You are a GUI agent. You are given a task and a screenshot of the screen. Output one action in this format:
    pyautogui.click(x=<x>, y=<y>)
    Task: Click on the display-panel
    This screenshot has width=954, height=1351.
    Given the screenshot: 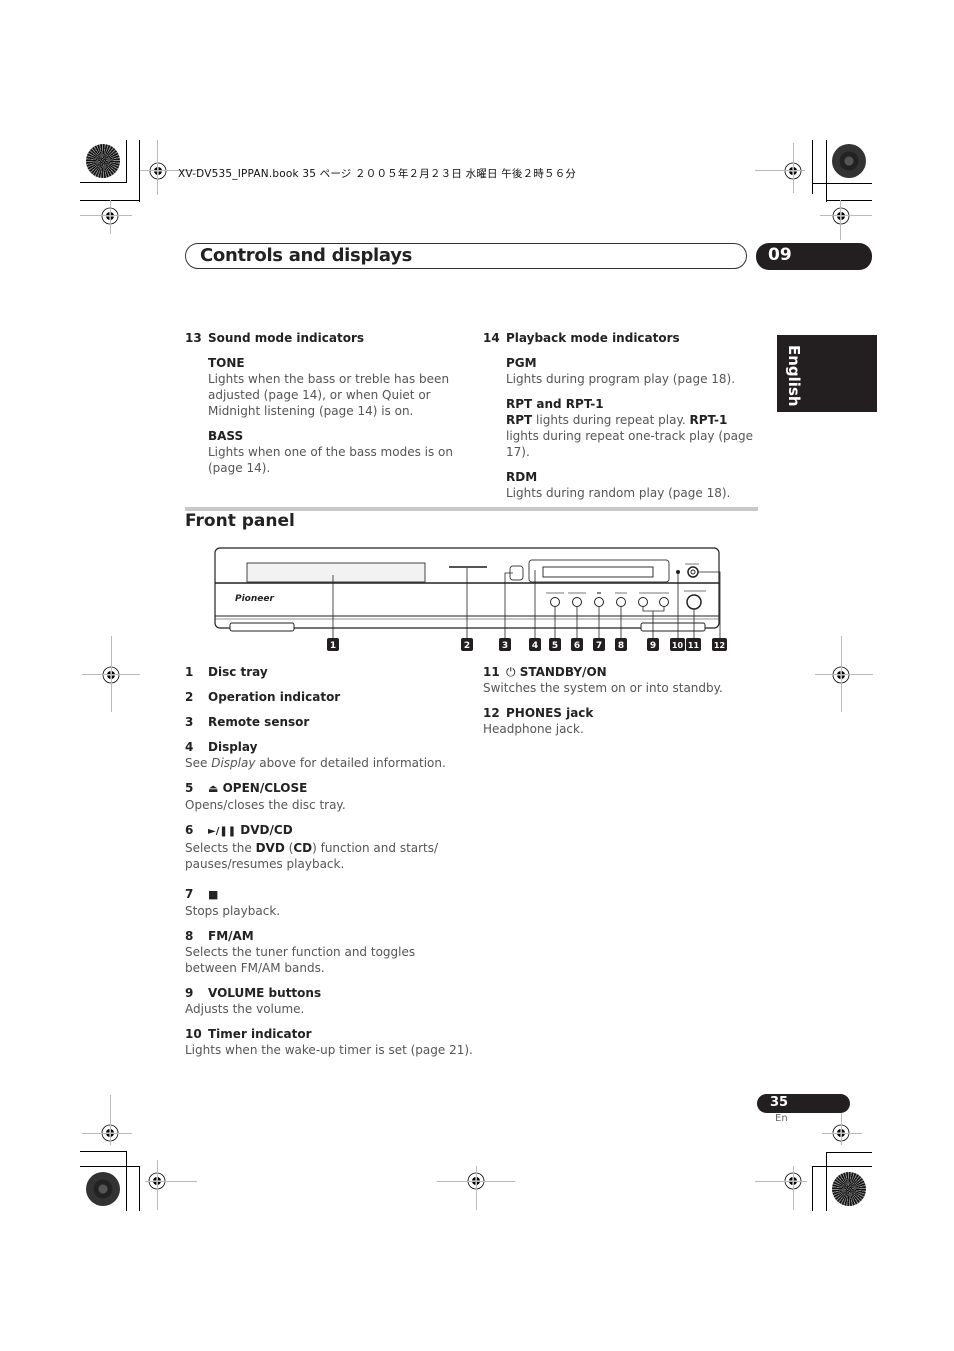 What is the action you would take?
    pyautogui.click(x=598, y=572)
    